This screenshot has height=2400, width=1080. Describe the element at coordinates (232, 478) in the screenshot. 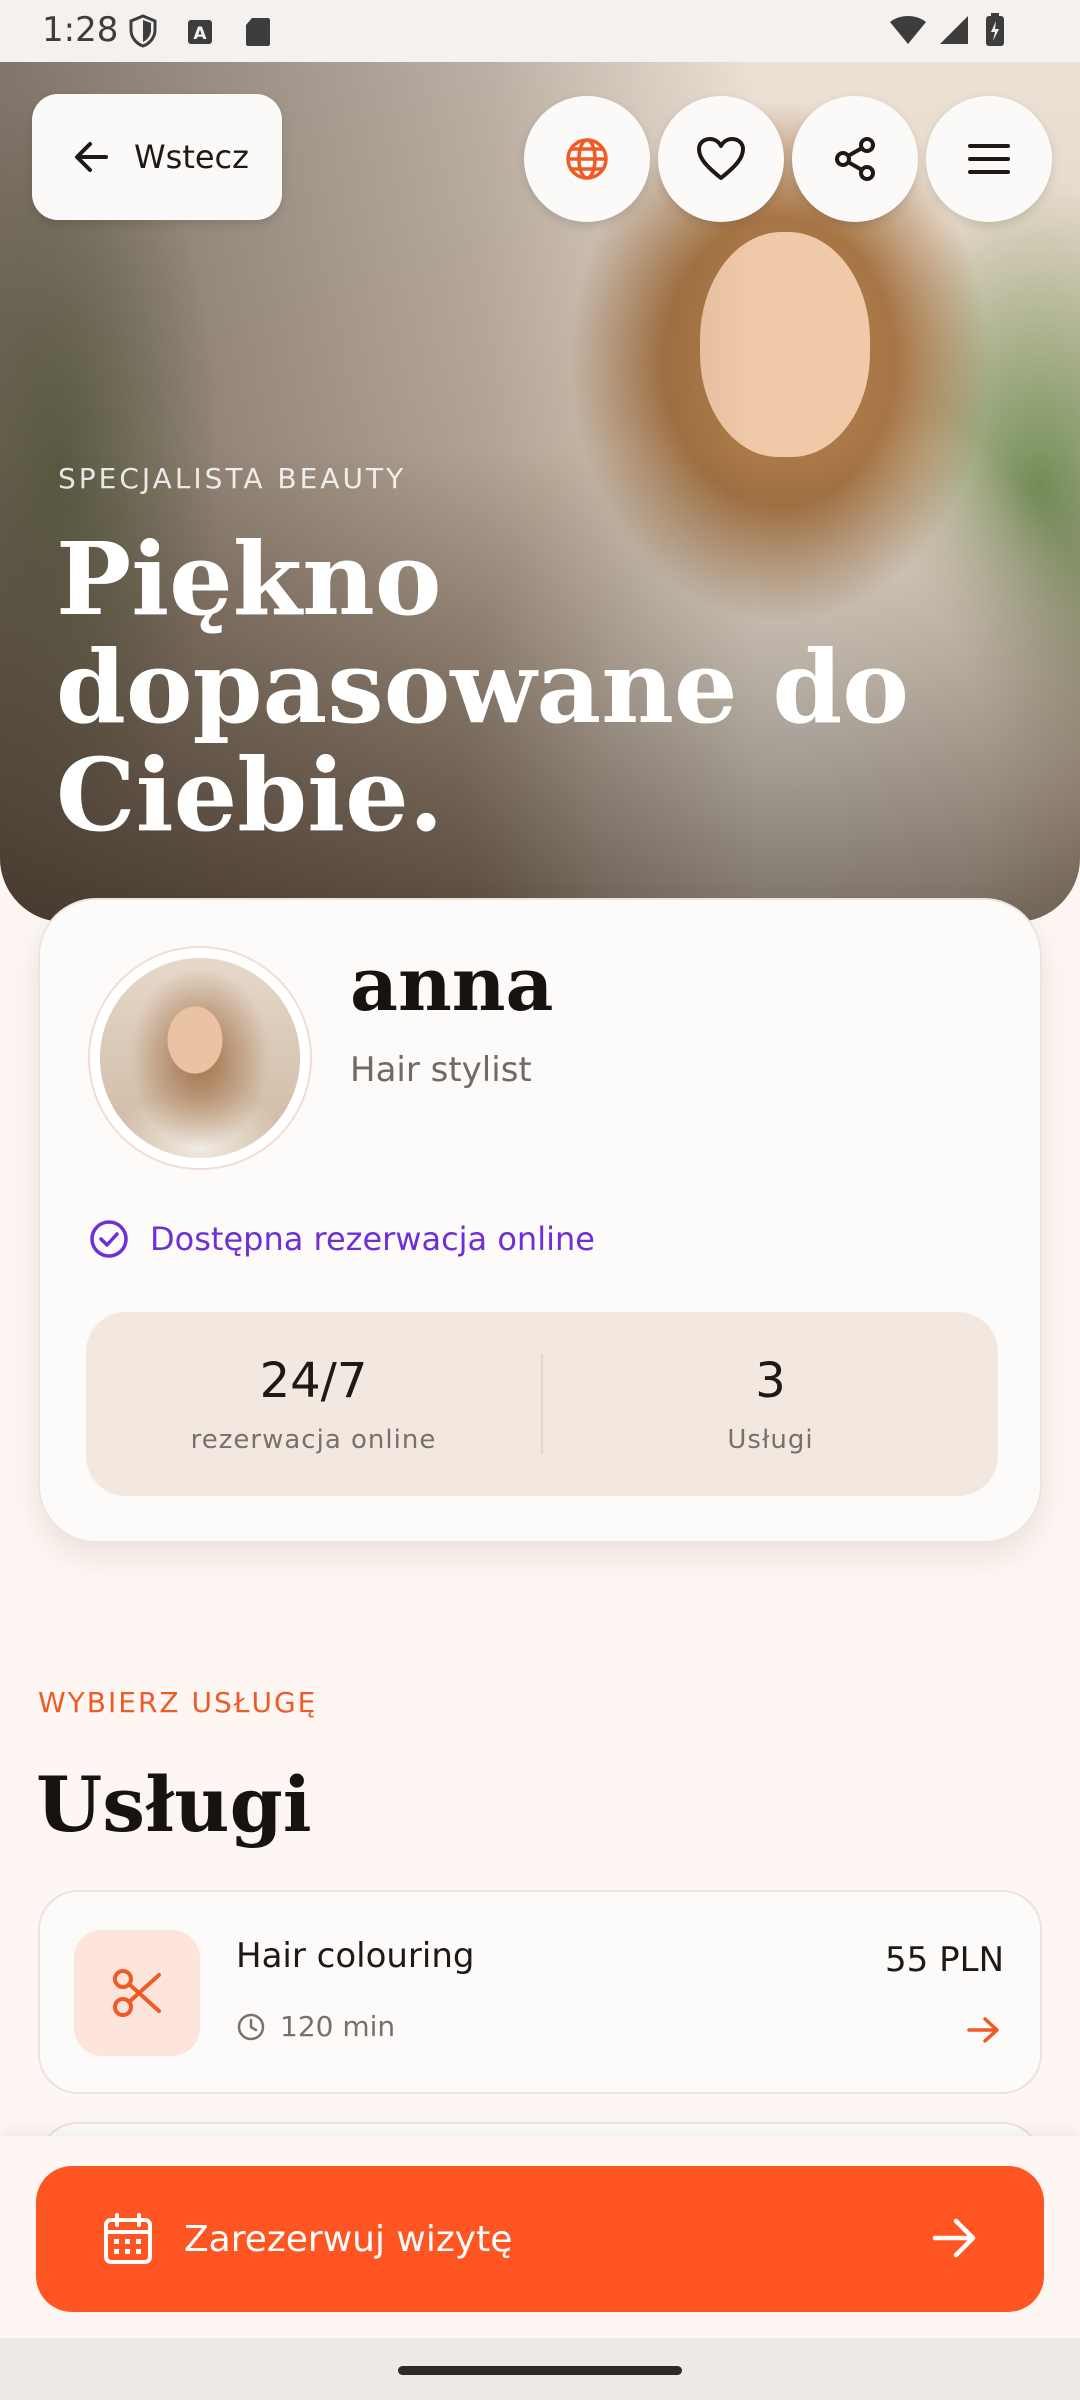

I see `hero-eyebrow: SPECJALISTA BEAUTY` at that location.